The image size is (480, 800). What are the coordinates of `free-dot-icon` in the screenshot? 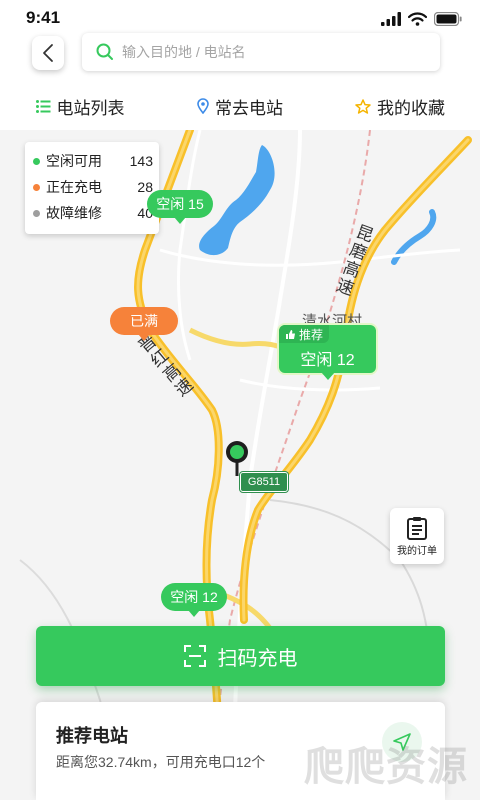 It's located at (36, 161).